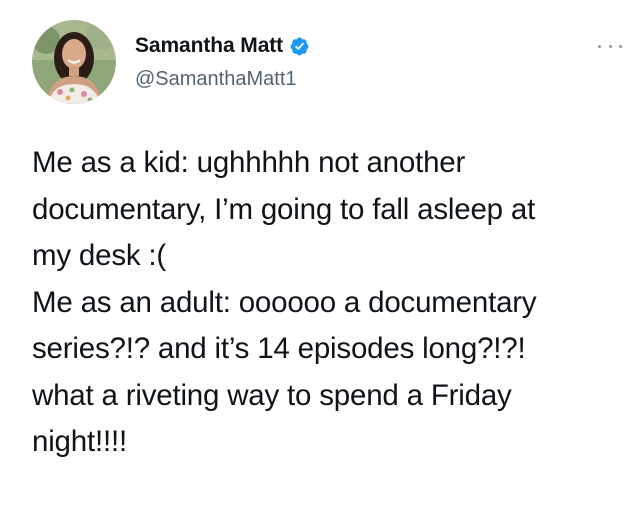  I want to click on more-options-icon, so click(610, 46).